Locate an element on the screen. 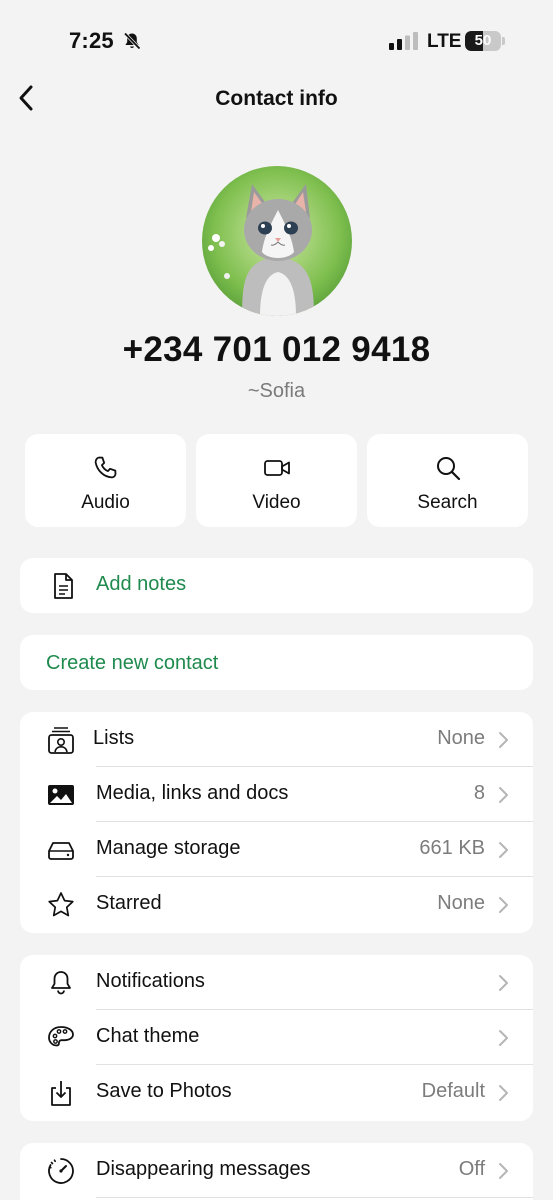  search-button: Search is located at coordinates (447, 480).